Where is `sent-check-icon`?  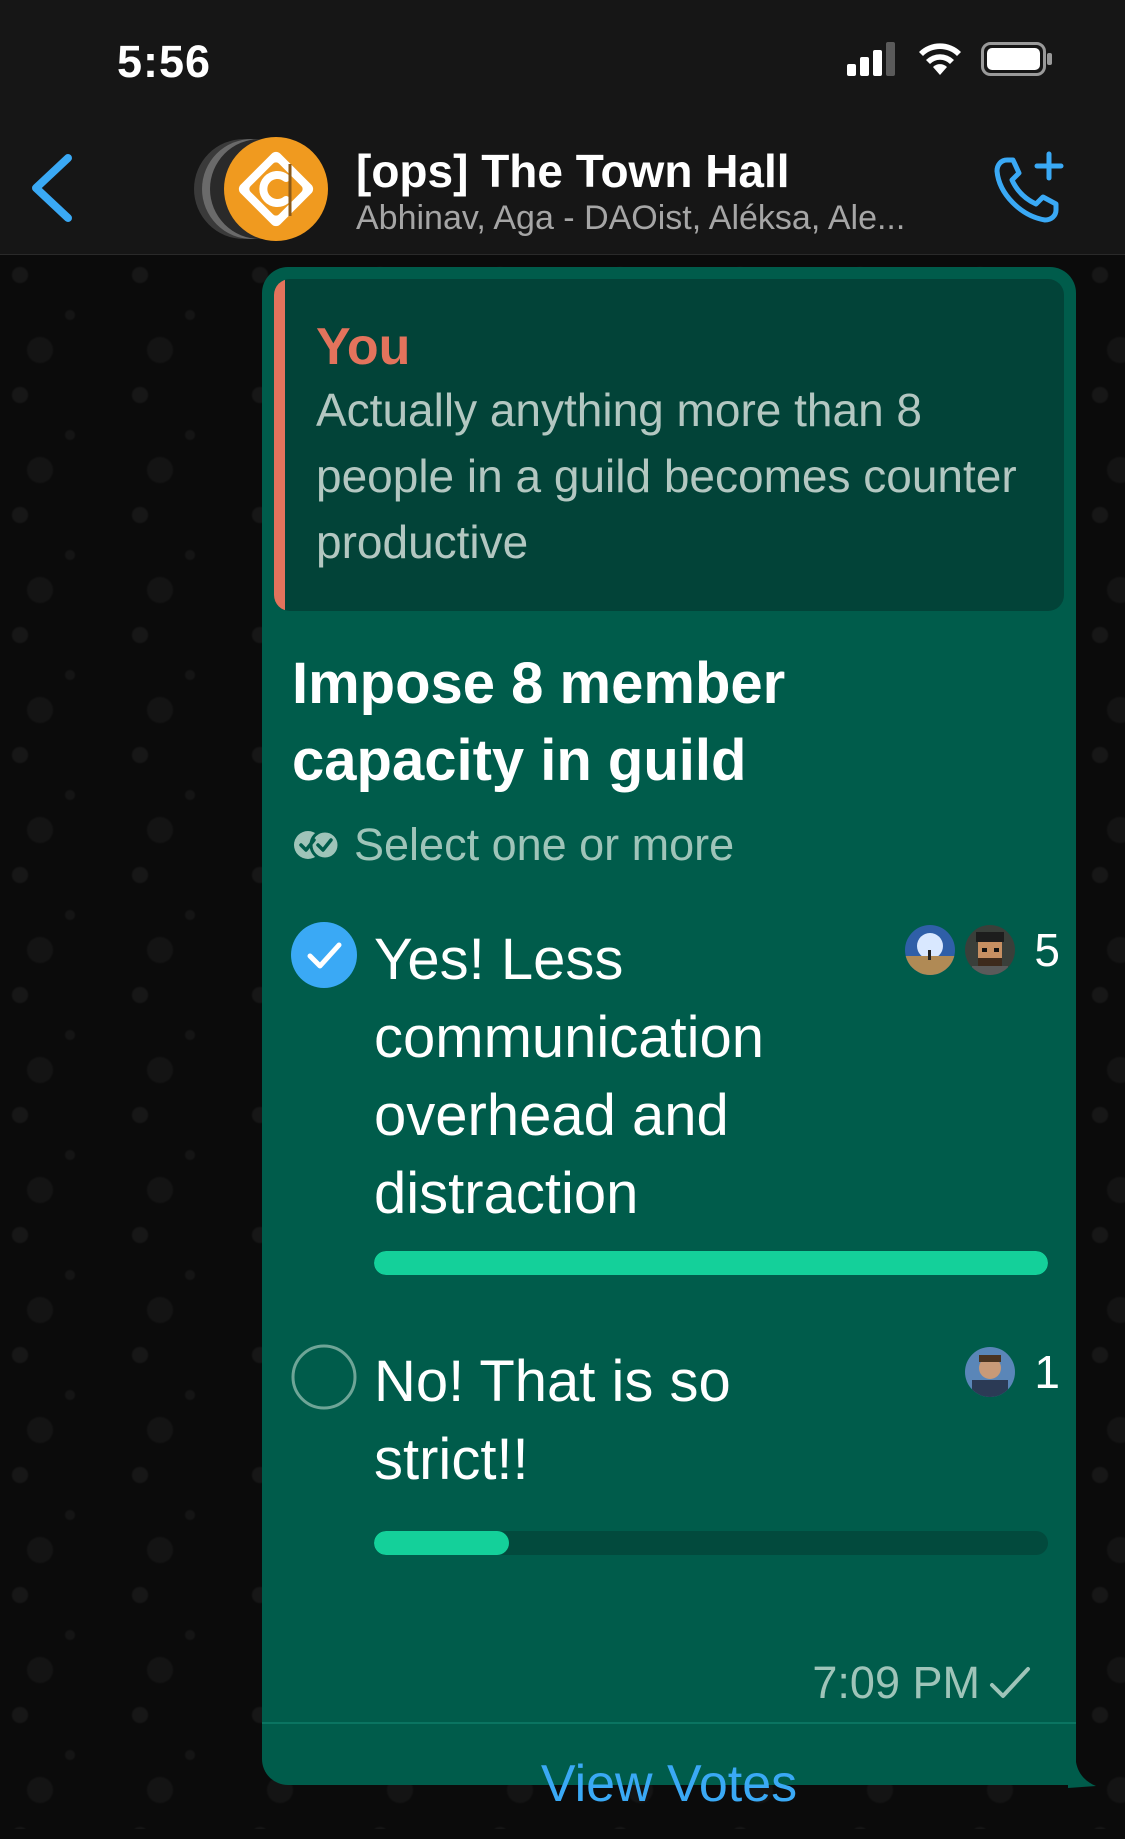 sent-check-icon is located at coordinates (1010, 1682).